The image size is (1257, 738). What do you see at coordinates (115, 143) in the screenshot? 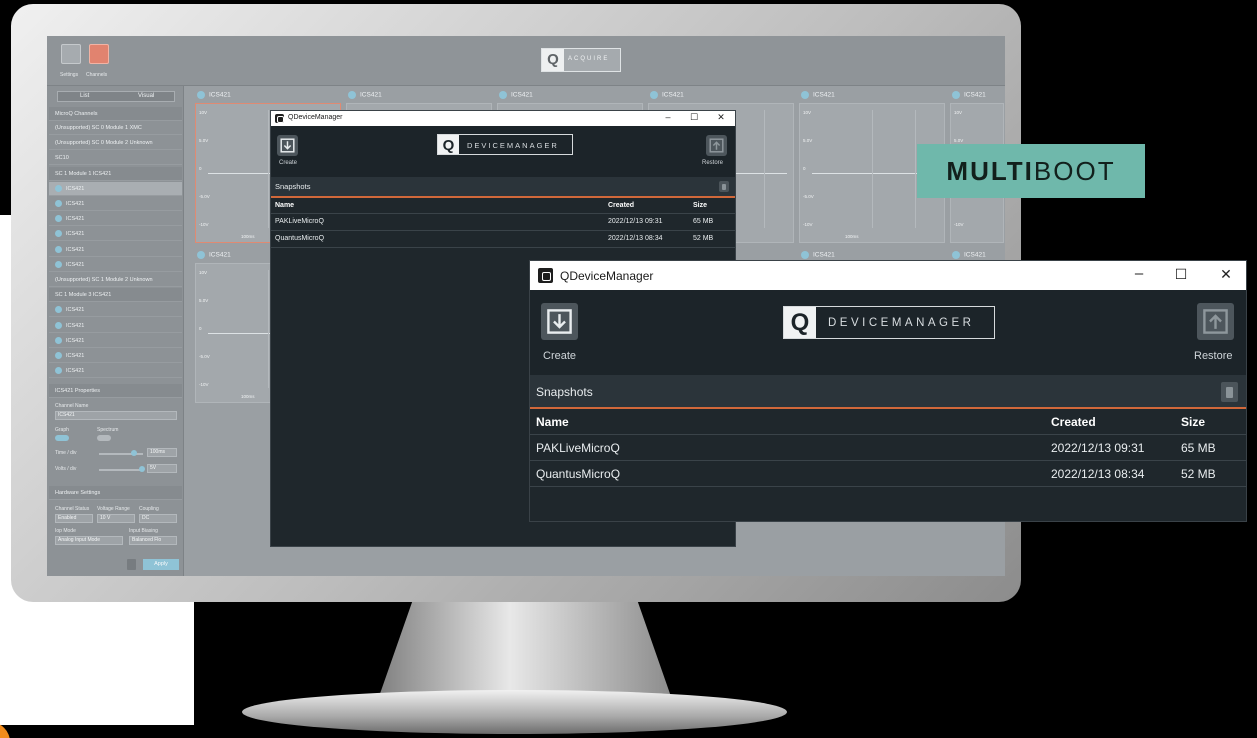
I see `channel-group-item: (Unsupported) SC 0 Module 2 Unknown` at bounding box center [115, 143].